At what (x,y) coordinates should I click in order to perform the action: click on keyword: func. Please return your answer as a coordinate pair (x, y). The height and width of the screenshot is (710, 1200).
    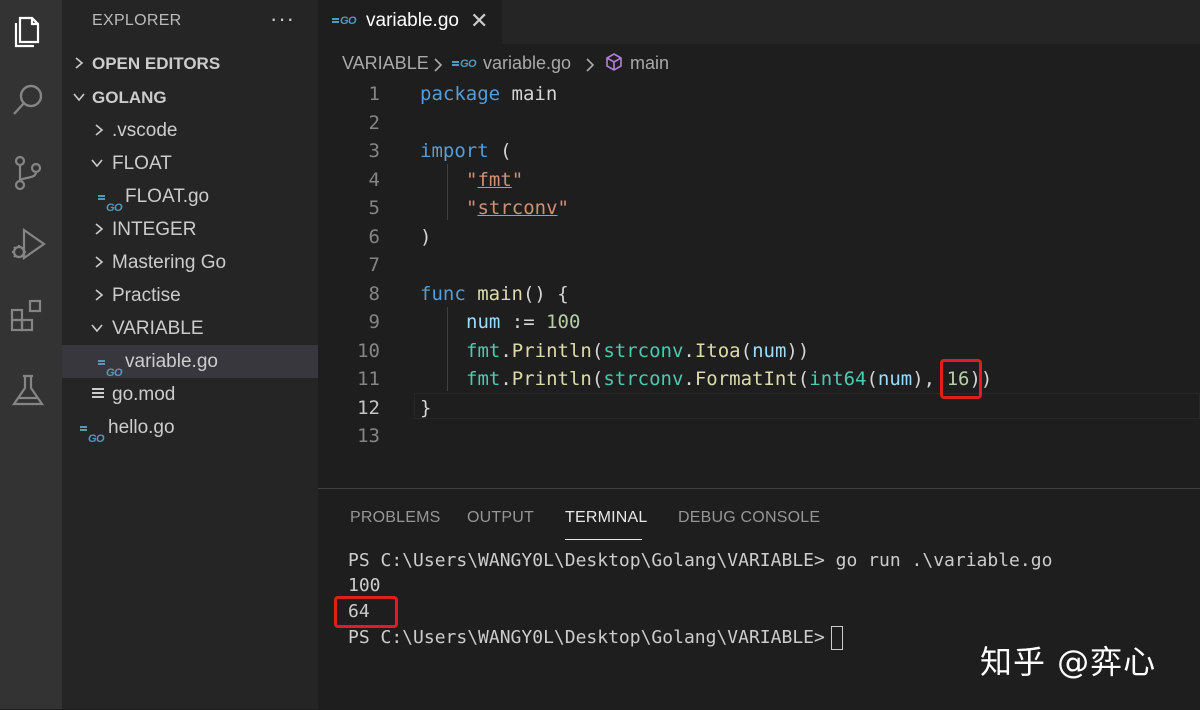
    Looking at the image, I should click on (443, 294).